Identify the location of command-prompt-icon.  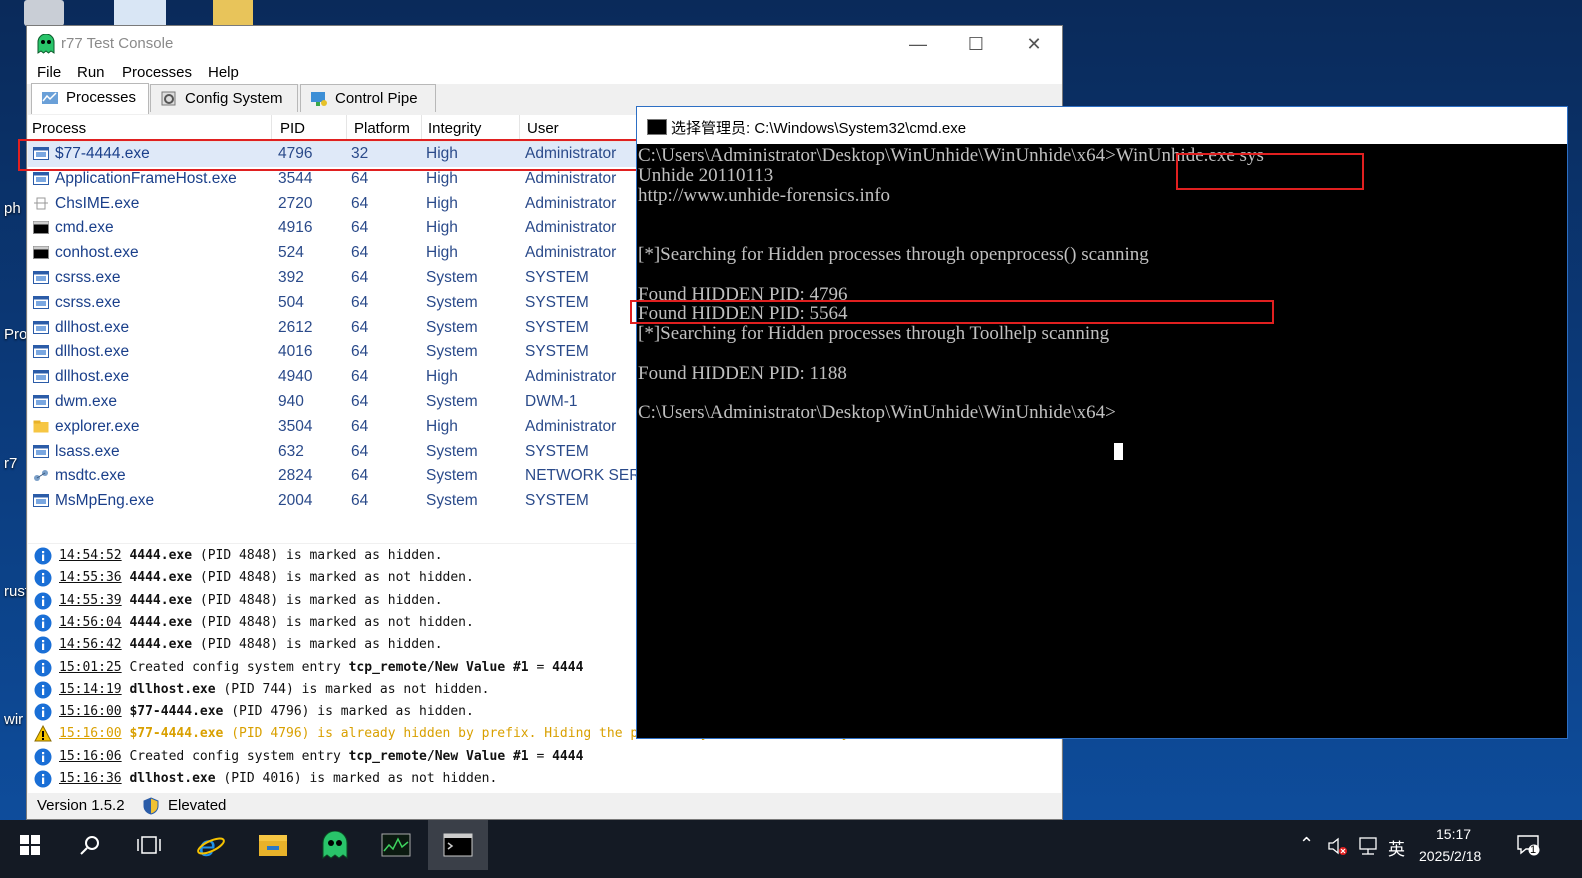
(458, 845).